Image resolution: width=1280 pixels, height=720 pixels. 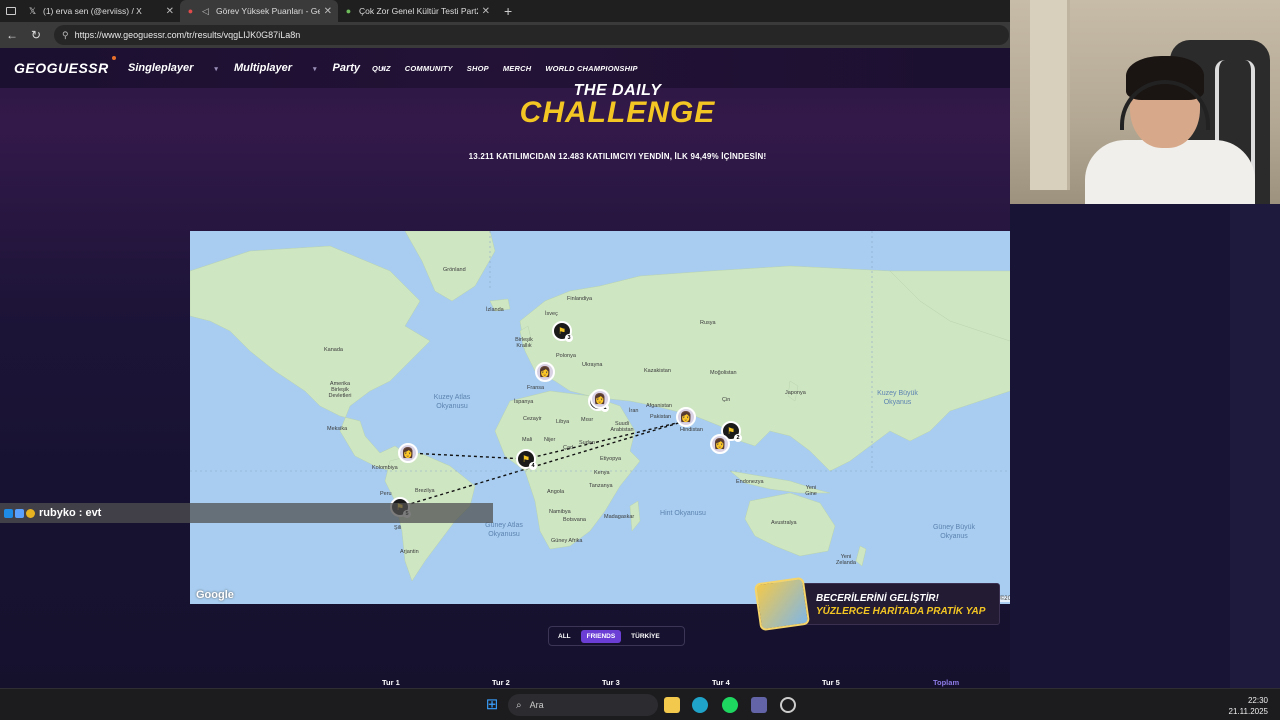 I want to click on filter-all: ALL, so click(x=564, y=636).